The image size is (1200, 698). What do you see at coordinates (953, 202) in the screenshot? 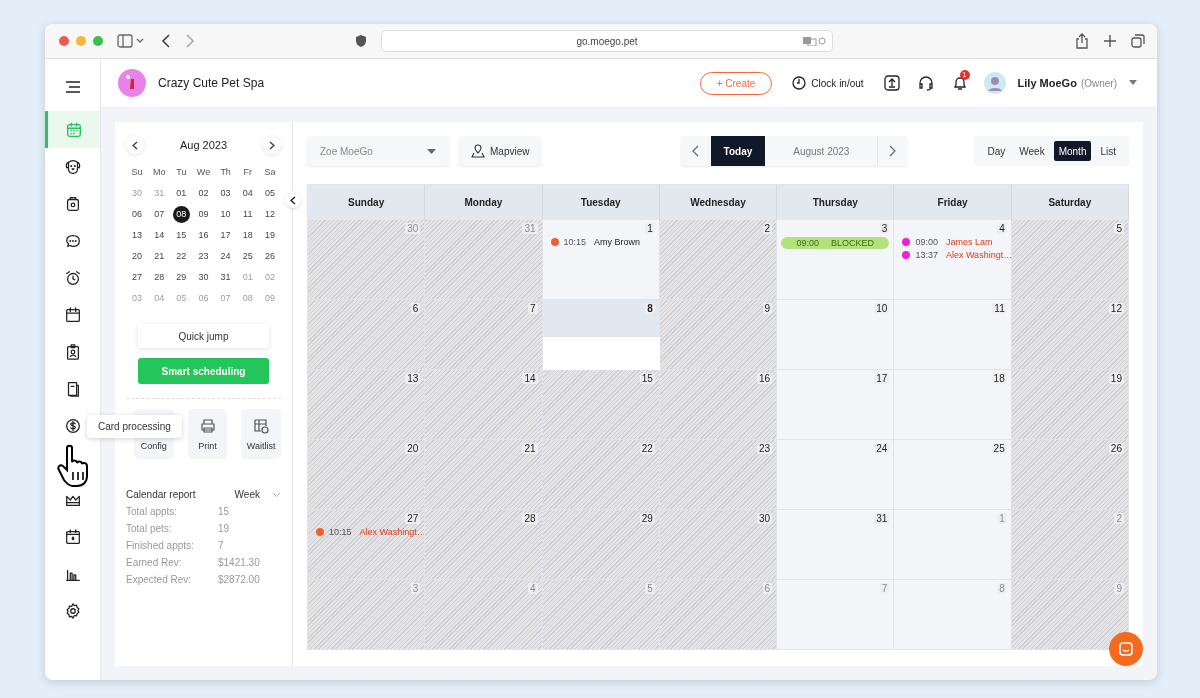
I see `weekday-header: Friday` at bounding box center [953, 202].